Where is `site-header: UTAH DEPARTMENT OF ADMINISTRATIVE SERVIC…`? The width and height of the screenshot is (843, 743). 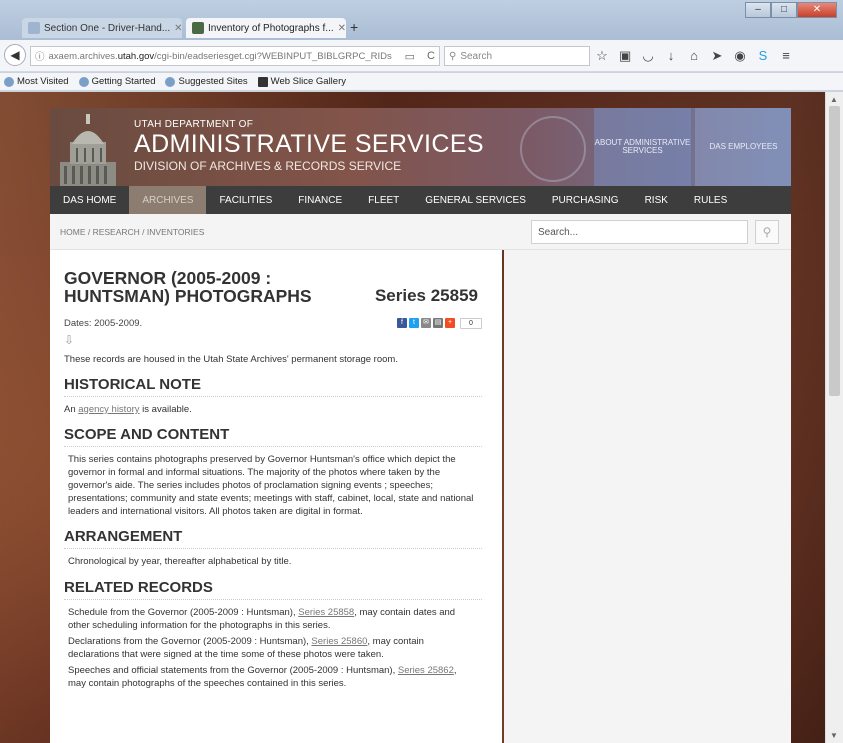
site-header: UTAH DEPARTMENT OF ADMINISTRATIVE SERVIC… is located at coordinates (420, 147).